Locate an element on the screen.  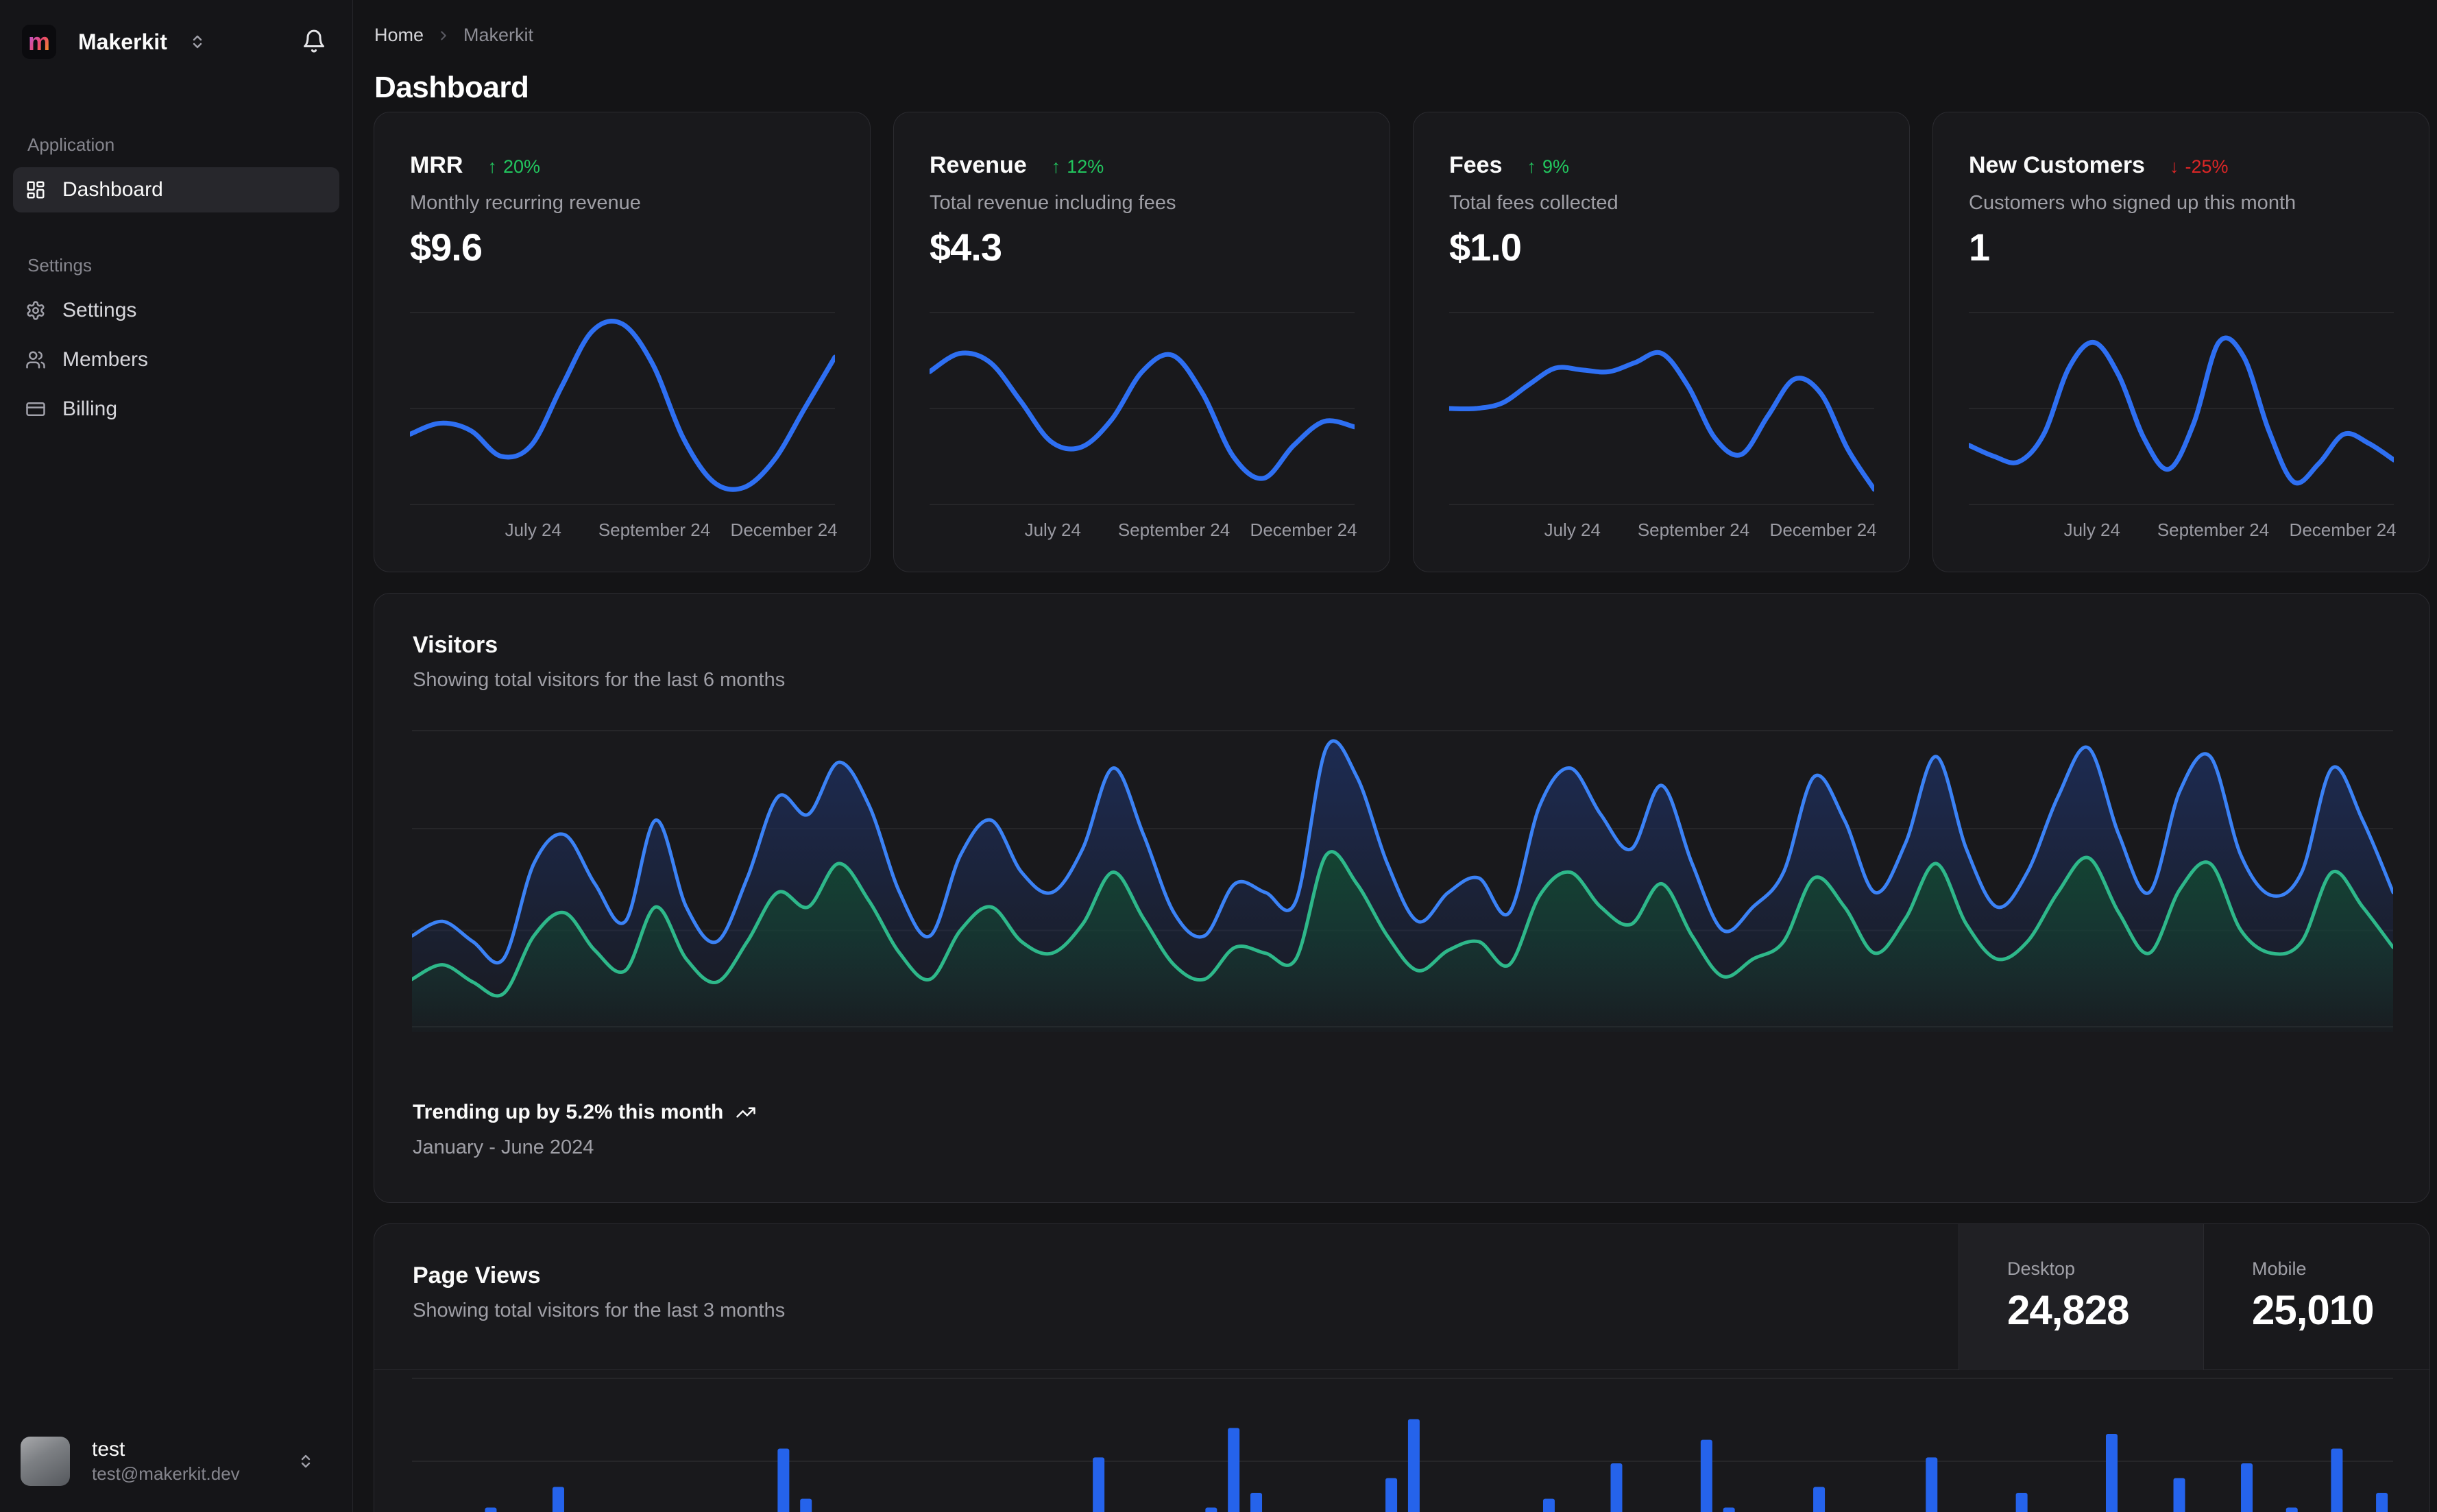
users-icon is located at coordinates (36, 360).